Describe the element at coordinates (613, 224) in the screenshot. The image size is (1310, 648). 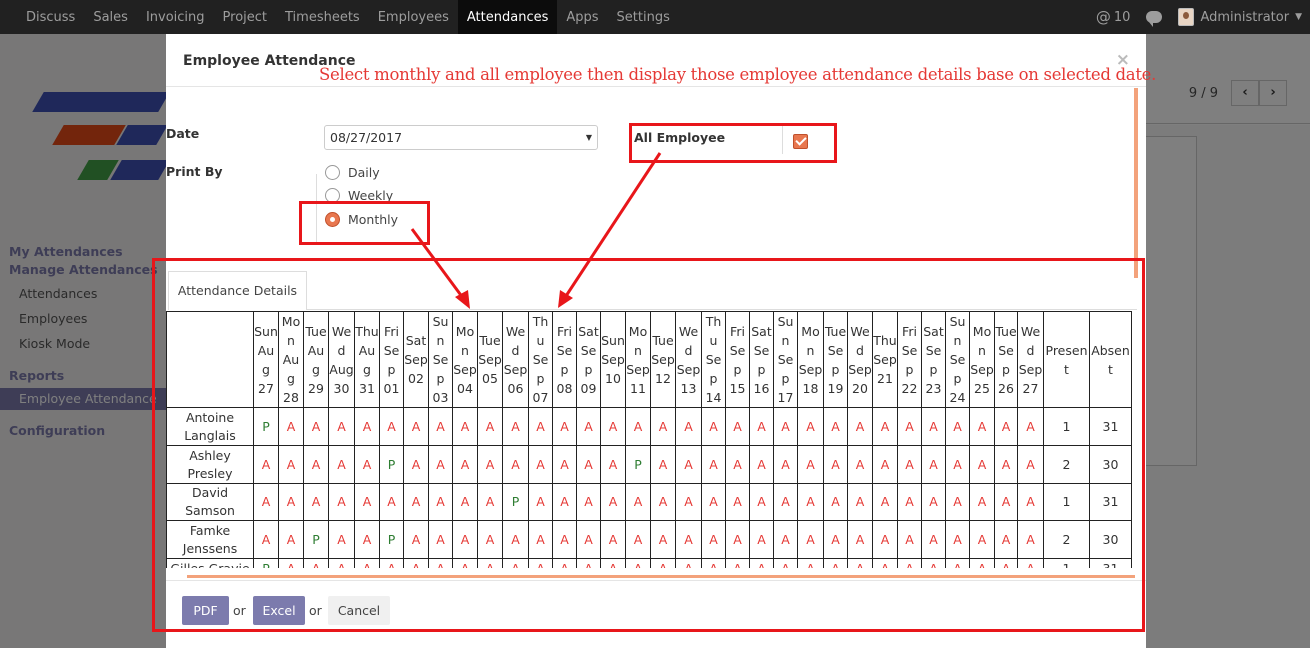
I see `annotation-arrow-all-employee` at that location.